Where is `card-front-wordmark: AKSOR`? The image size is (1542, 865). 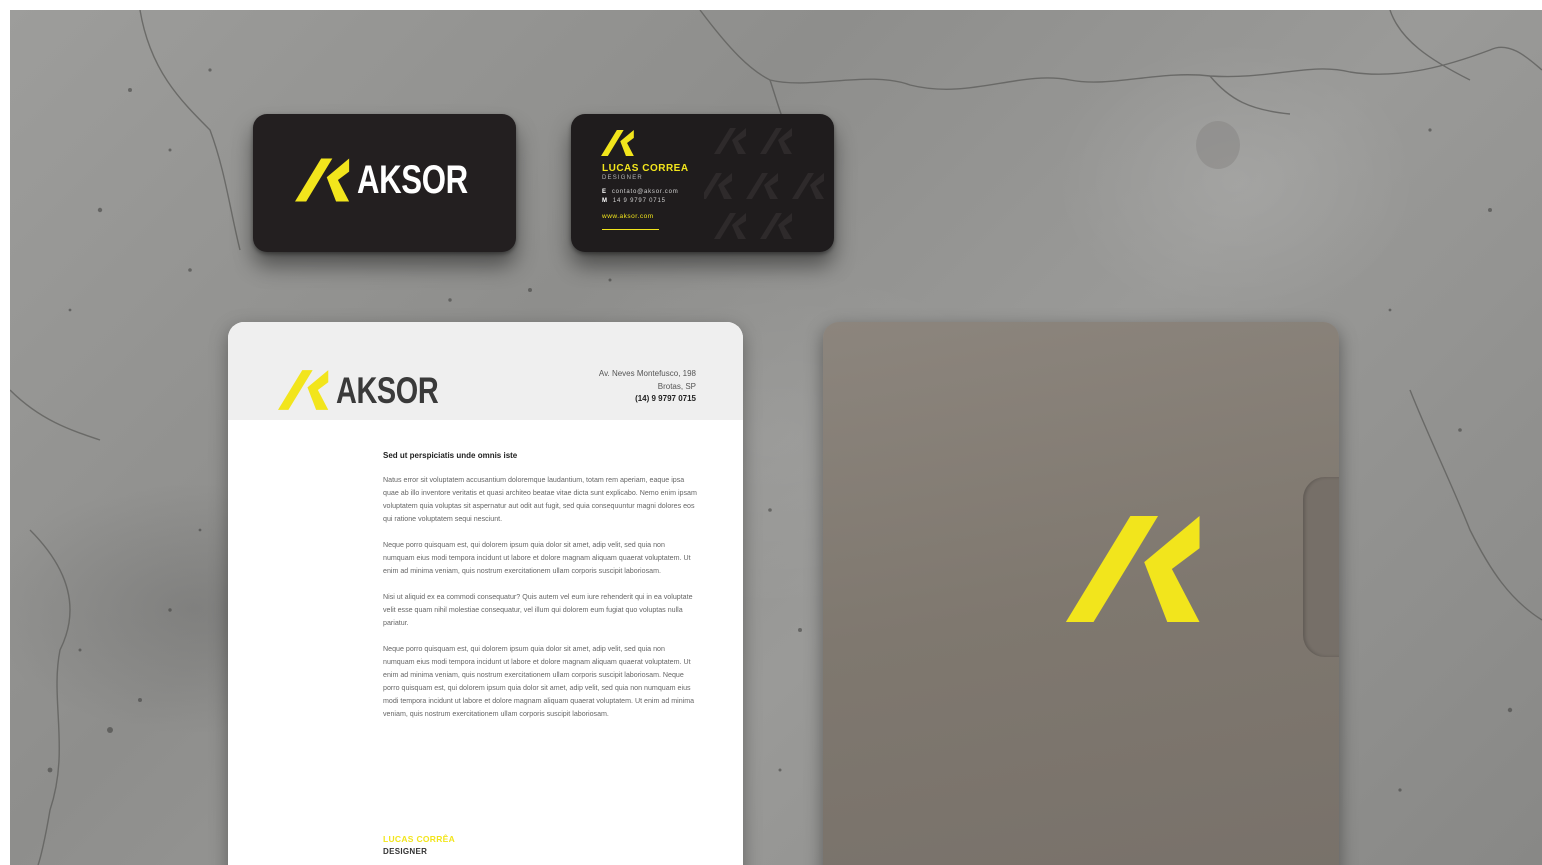 card-front-wordmark: AKSOR is located at coordinates (412, 180).